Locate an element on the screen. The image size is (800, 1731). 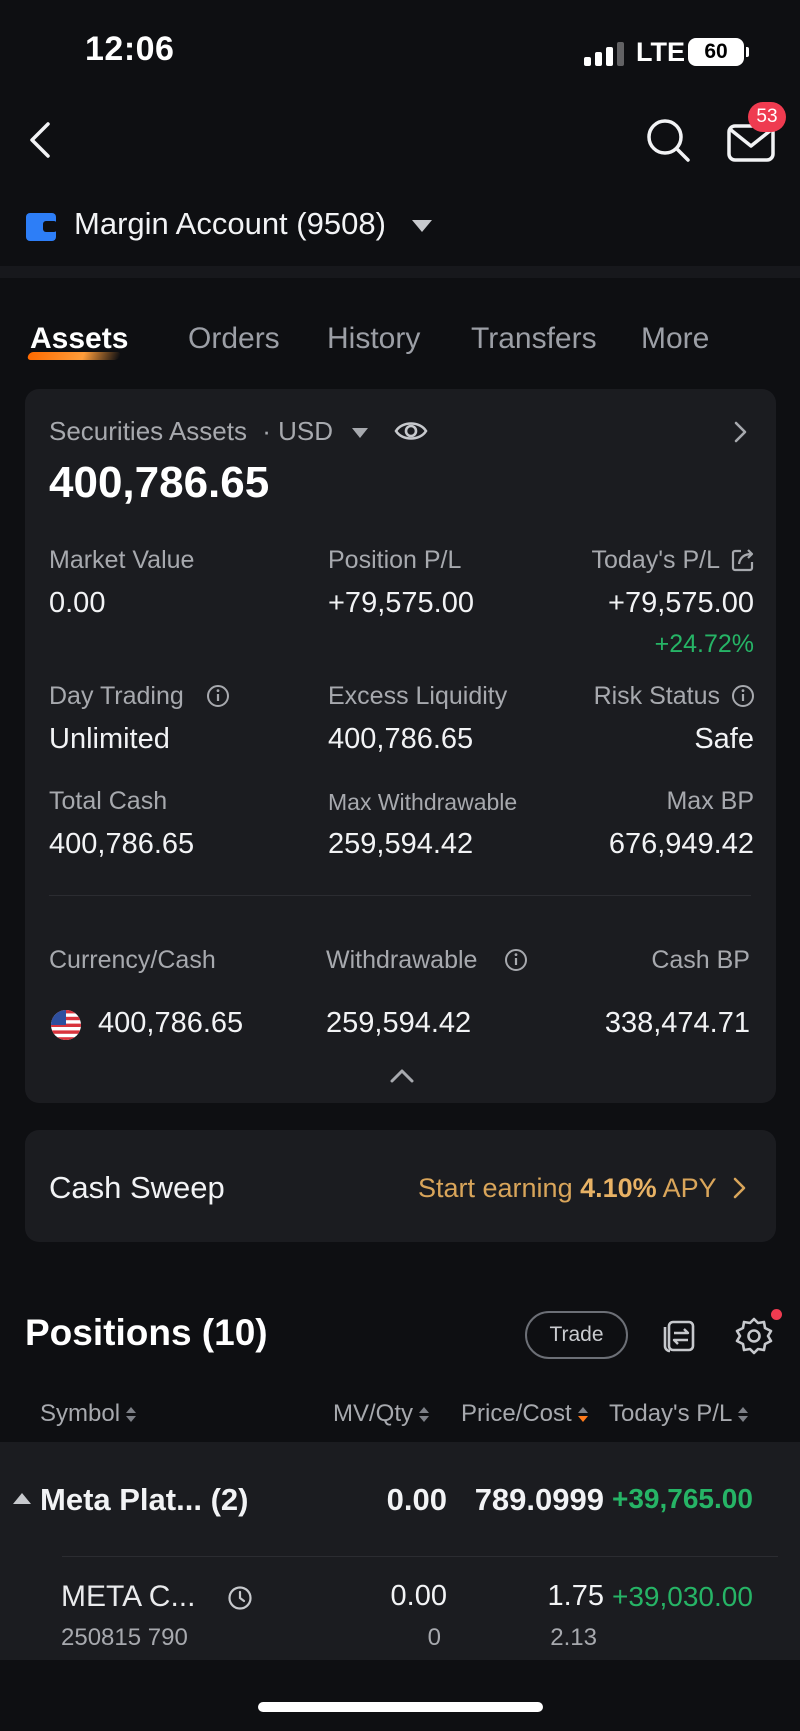
account-selector: Margin Account (9508) is located at coordinates (230, 224).